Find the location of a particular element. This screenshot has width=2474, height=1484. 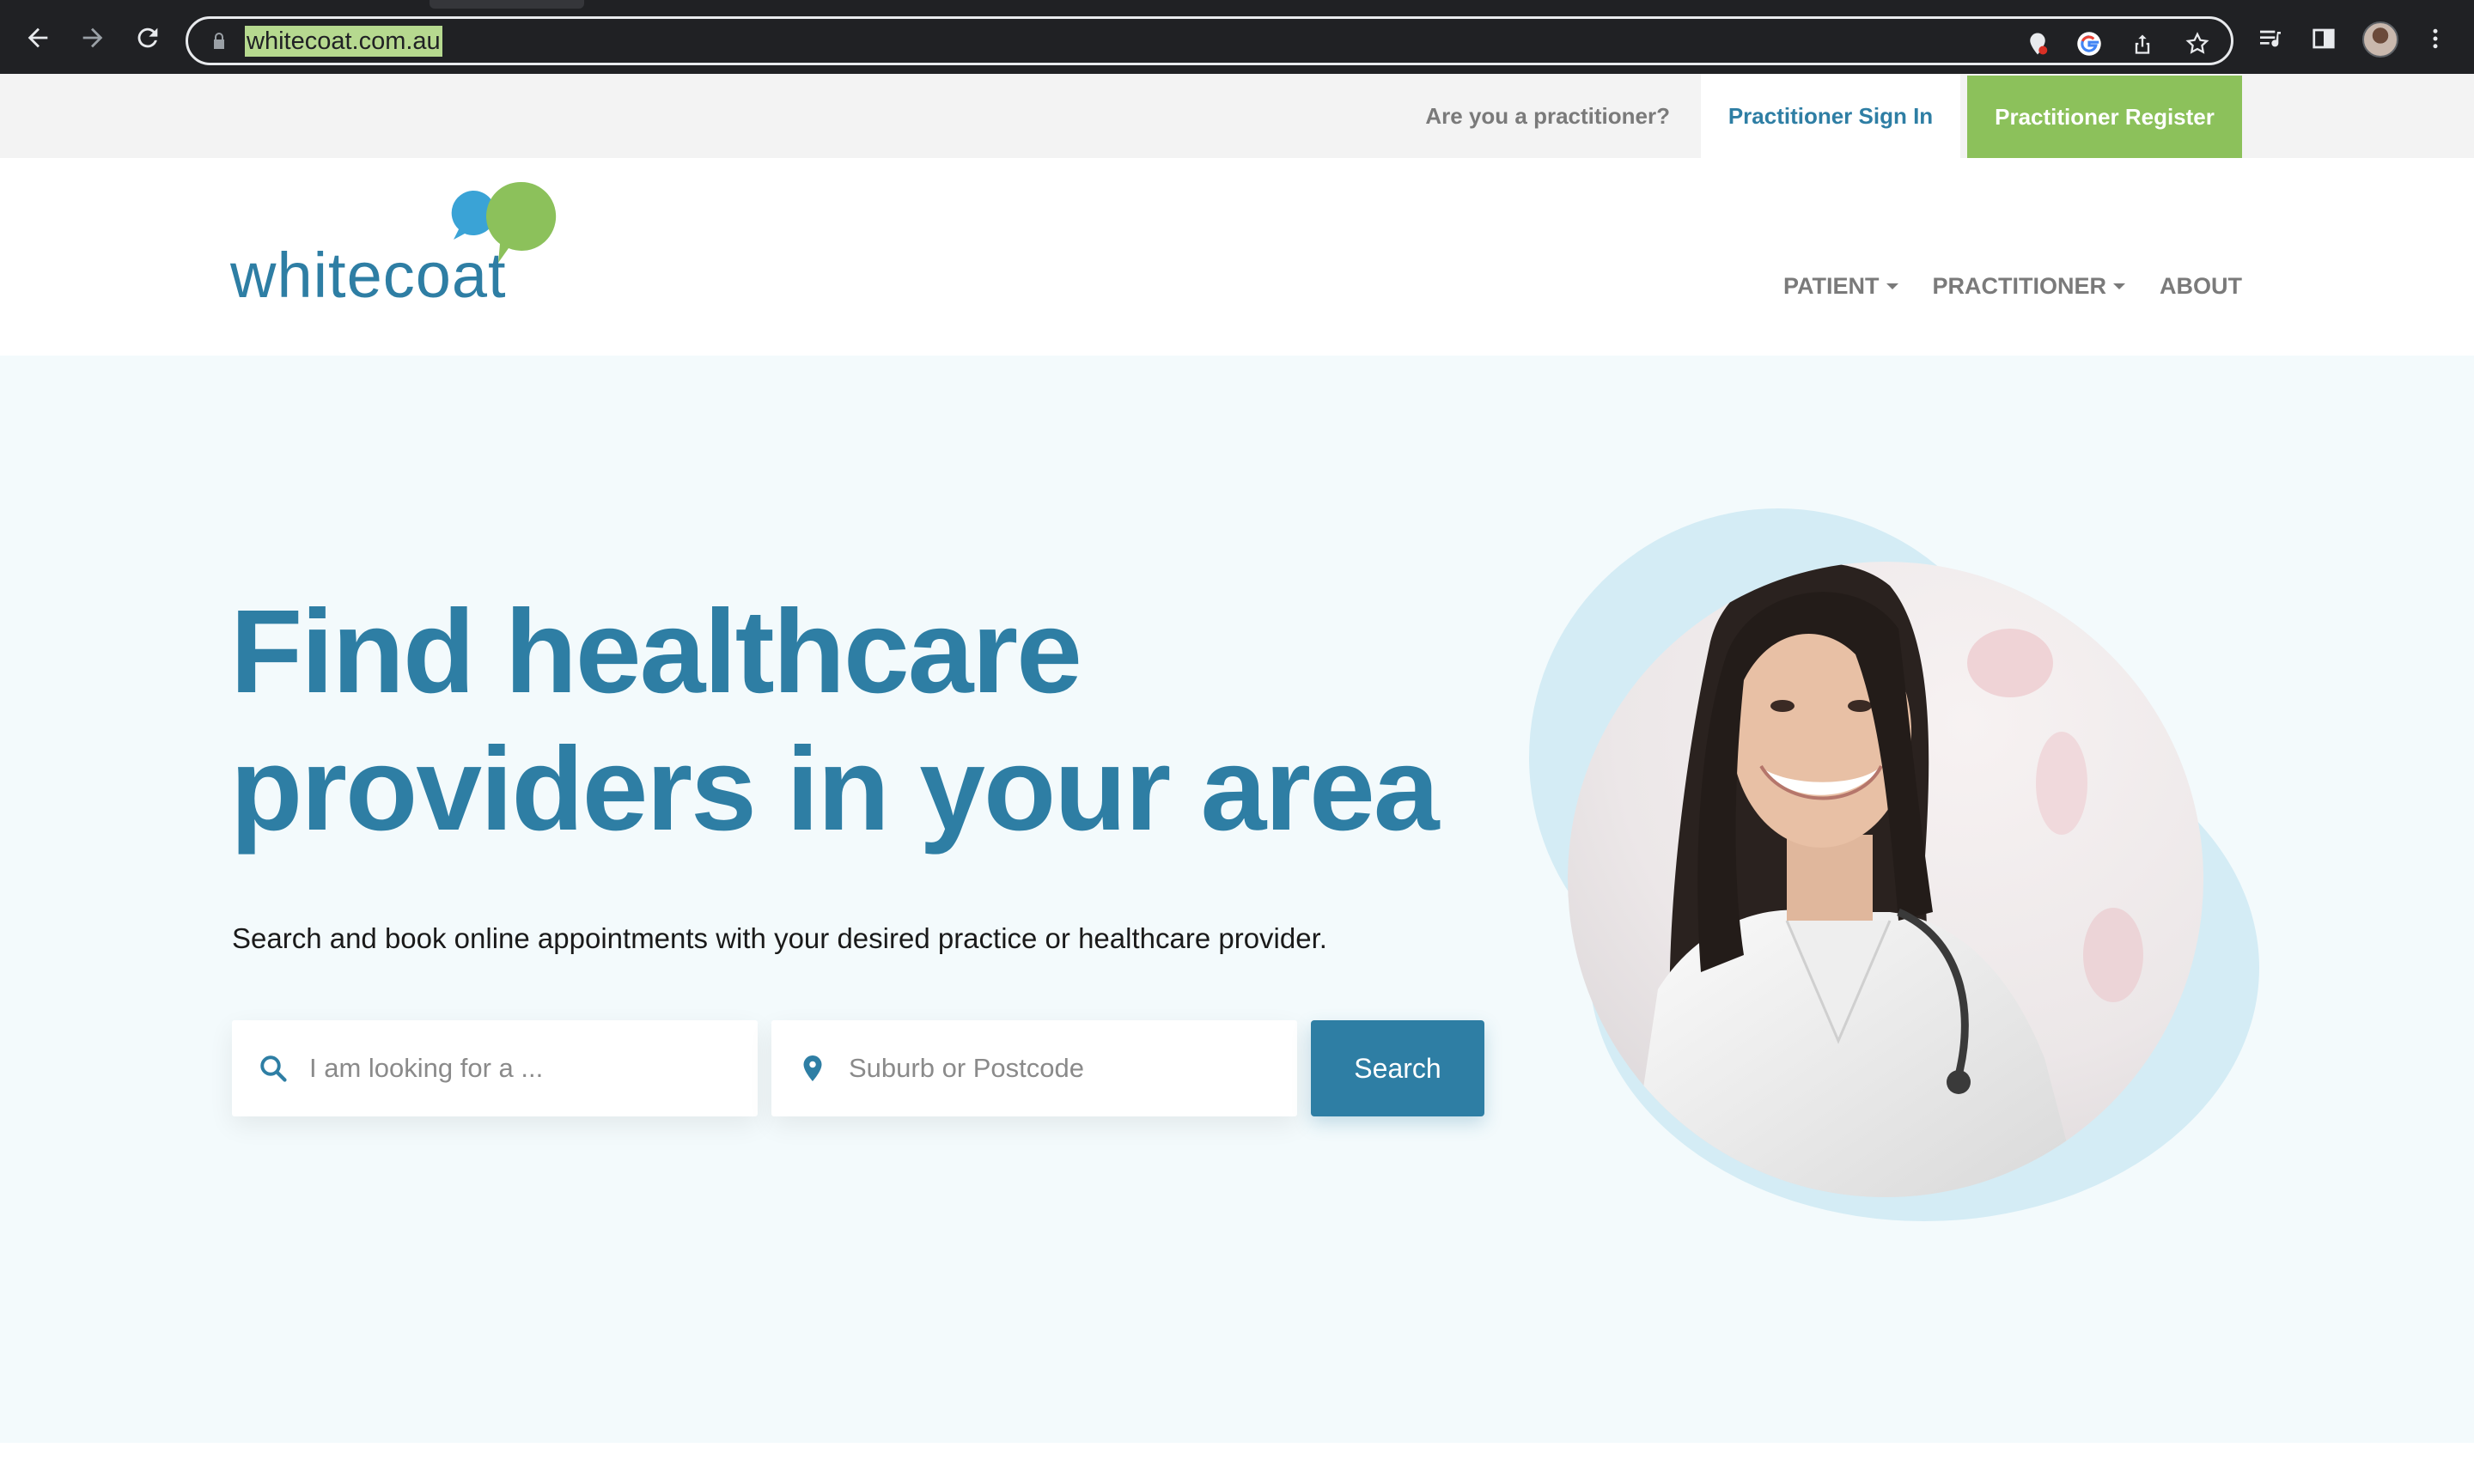

nav-patient-label: PATIENT is located at coordinates (1831, 286).